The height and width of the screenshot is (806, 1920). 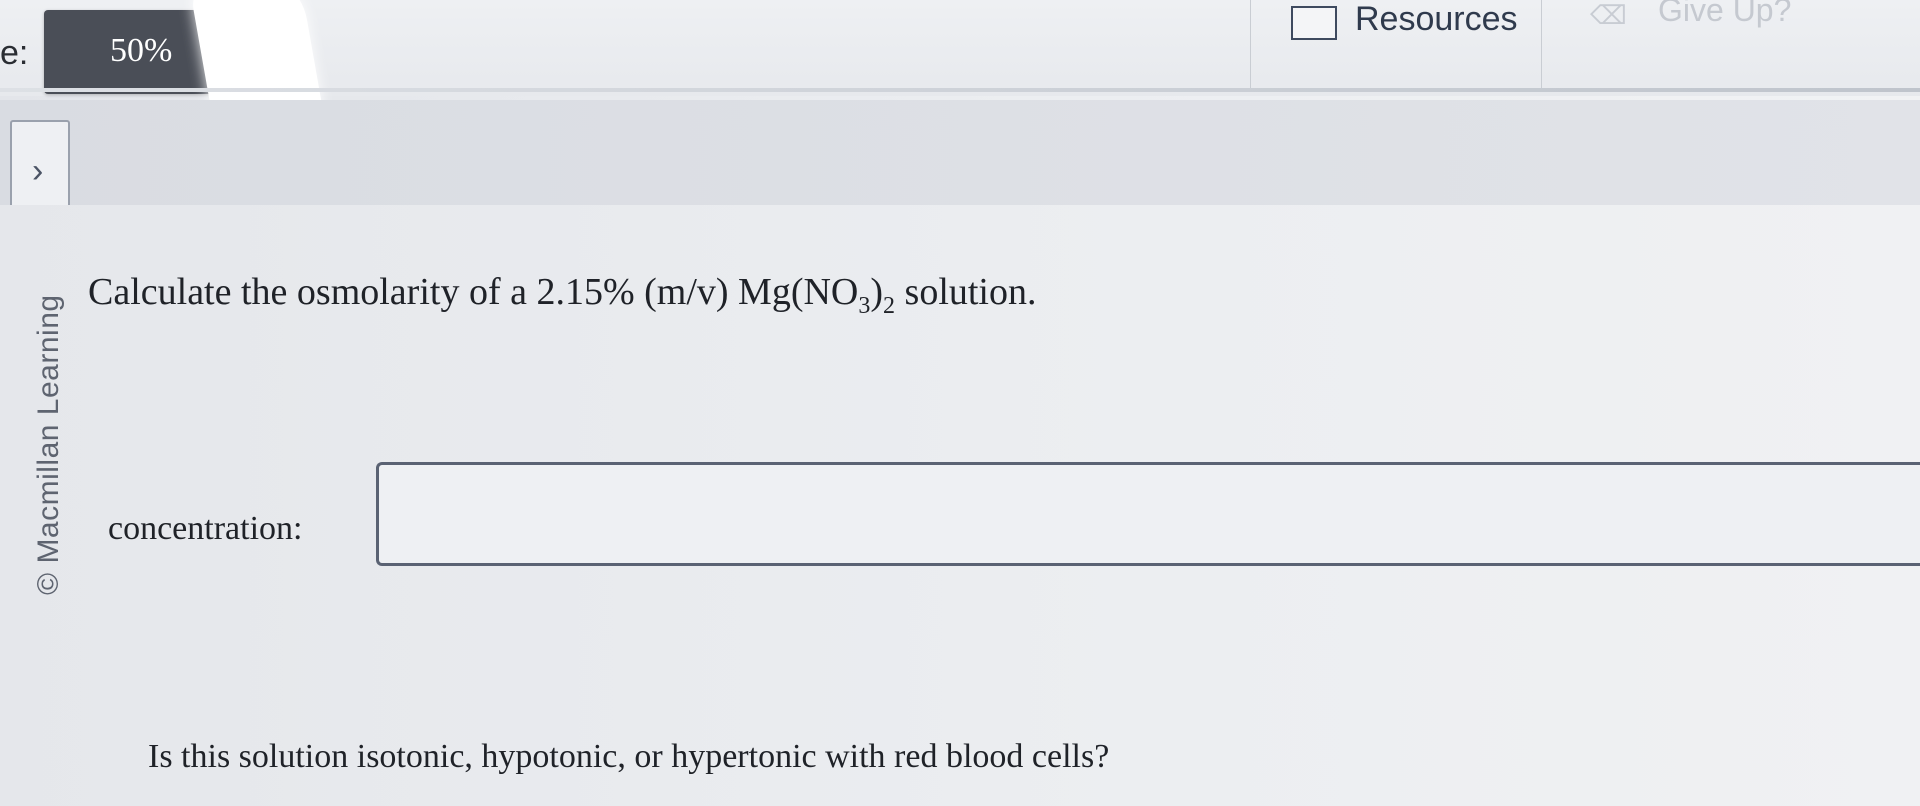 I want to click on question-mid: ), so click(x=877, y=292).